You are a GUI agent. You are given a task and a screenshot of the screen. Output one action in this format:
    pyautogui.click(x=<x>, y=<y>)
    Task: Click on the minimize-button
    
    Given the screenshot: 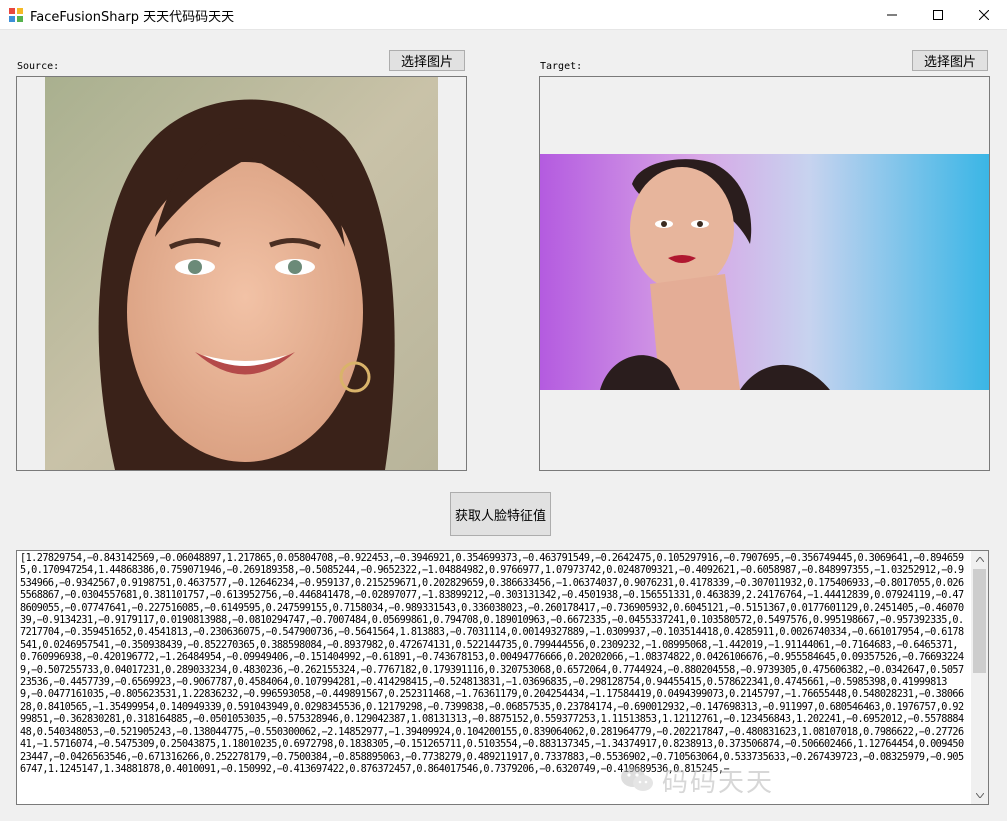 What is the action you would take?
    pyautogui.click(x=892, y=15)
    